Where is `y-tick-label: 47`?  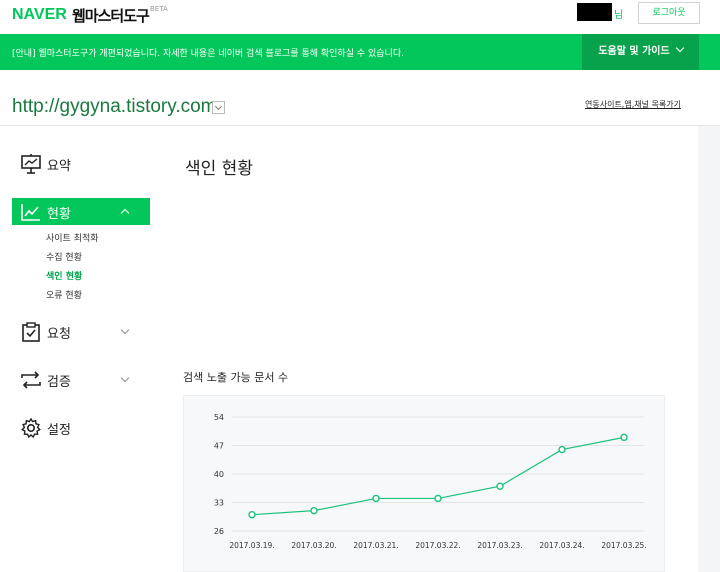
y-tick-label: 47 is located at coordinates (219, 446).